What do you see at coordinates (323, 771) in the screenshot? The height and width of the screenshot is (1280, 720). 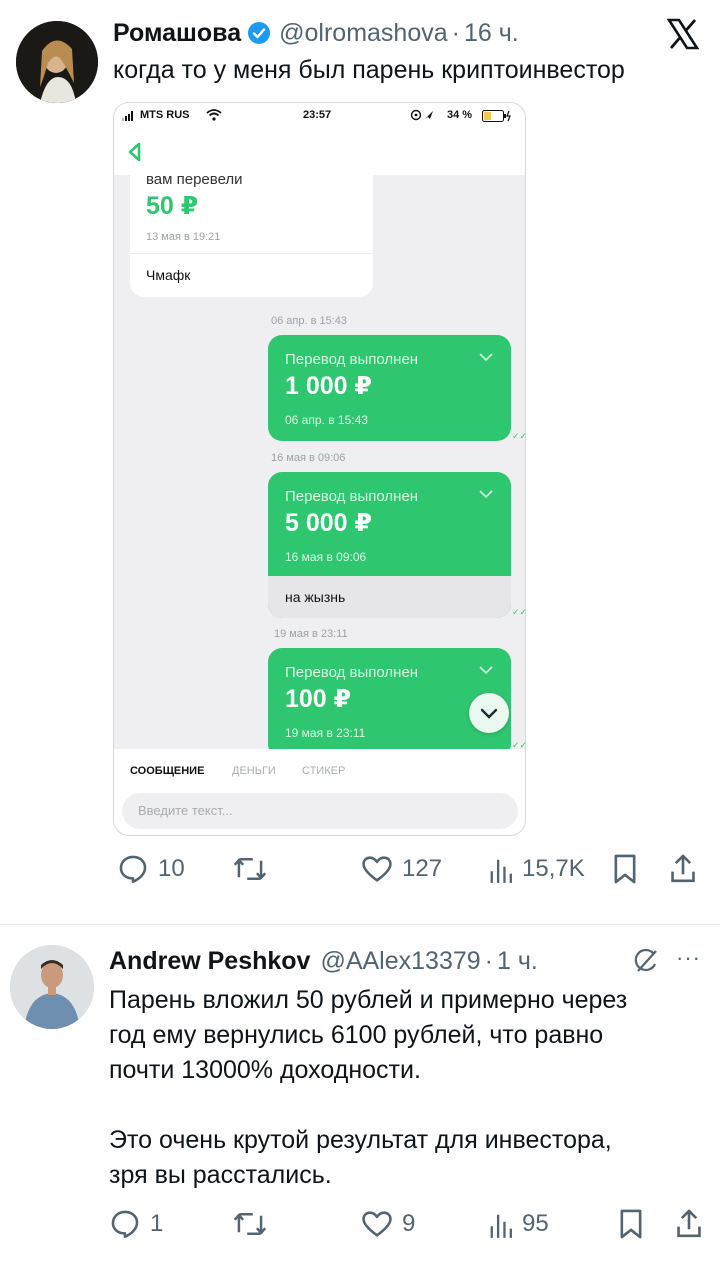 I see `tab-sticker: СТИКЕР` at bounding box center [323, 771].